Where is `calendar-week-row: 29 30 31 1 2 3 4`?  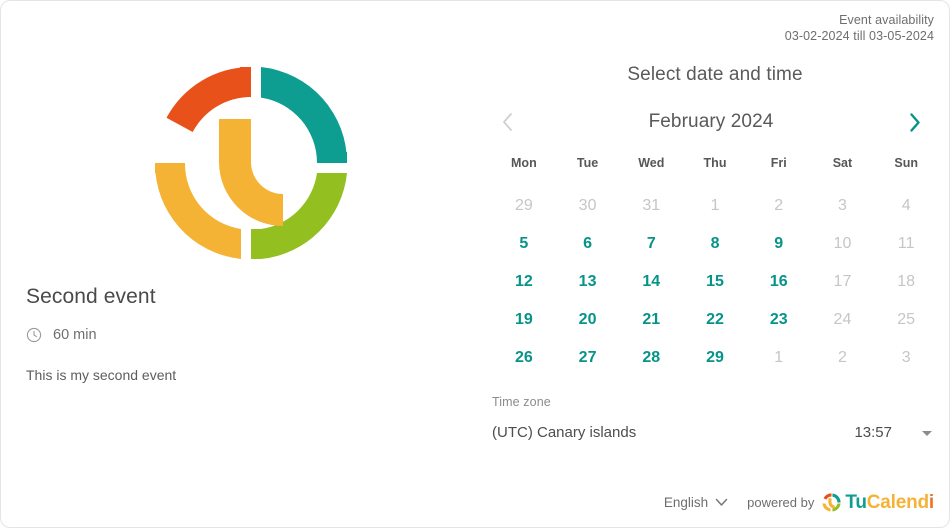
calendar-week-row: 29 30 31 1 2 3 4 is located at coordinates (715, 206).